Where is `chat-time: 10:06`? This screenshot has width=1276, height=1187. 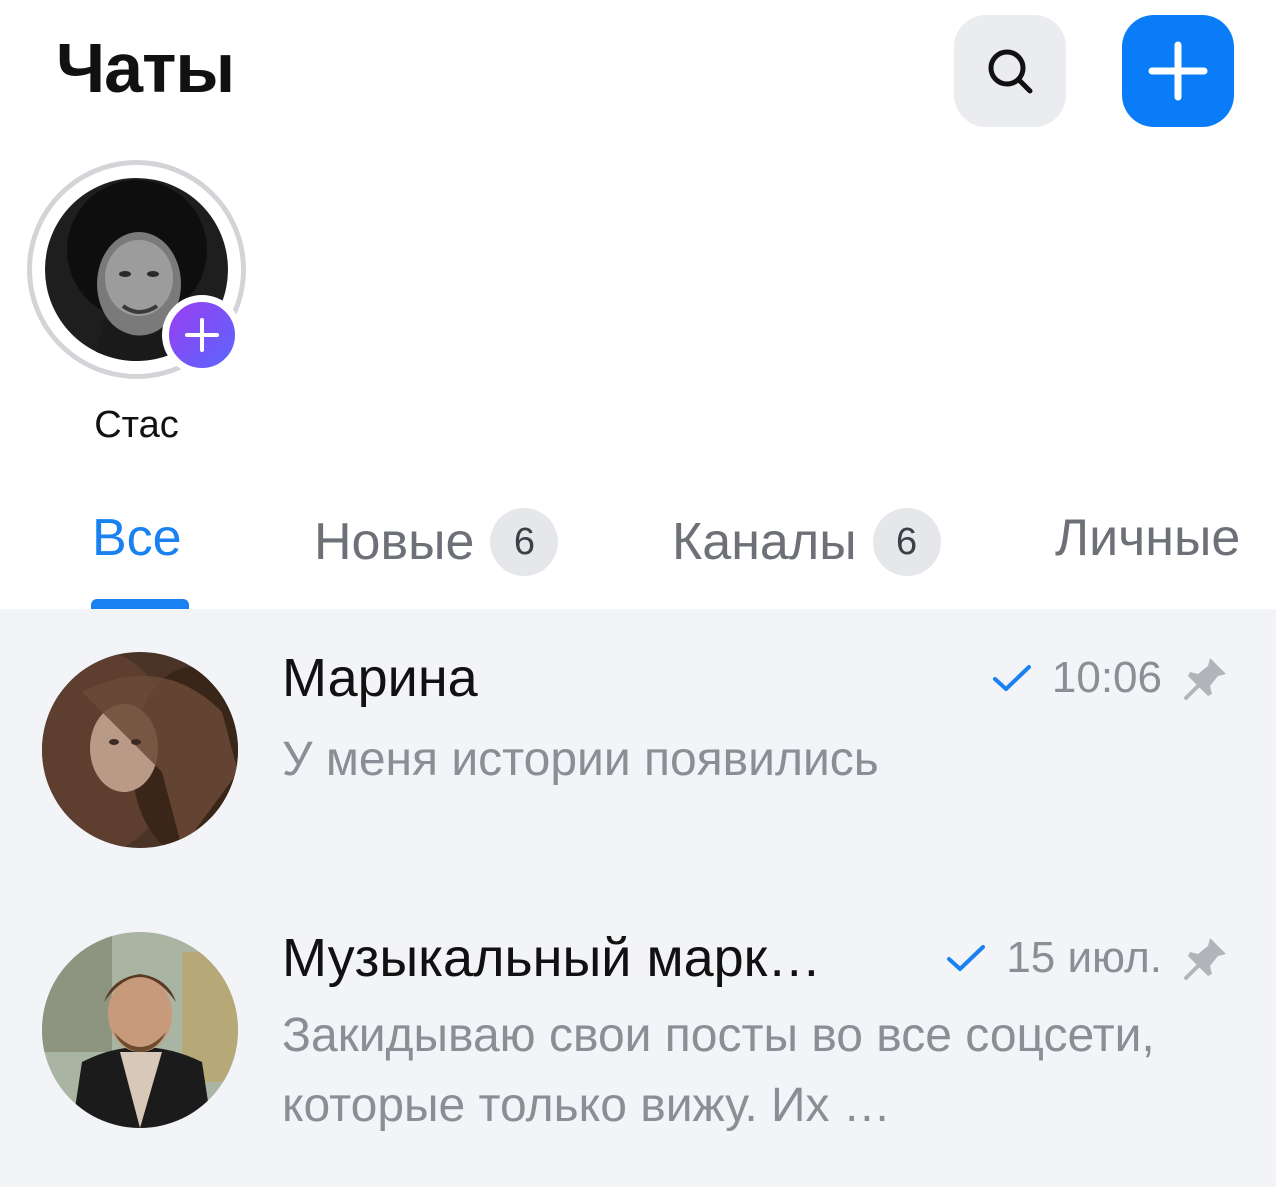
chat-time: 10:06 is located at coordinates (1106, 677).